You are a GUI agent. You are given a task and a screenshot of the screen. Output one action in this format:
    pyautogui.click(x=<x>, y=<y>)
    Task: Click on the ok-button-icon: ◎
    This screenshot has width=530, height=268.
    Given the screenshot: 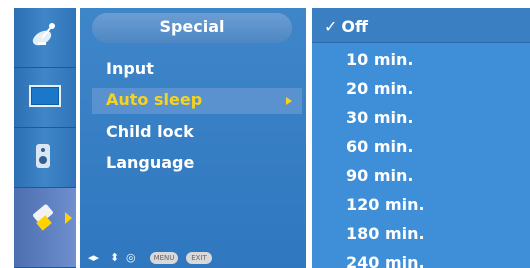 What is the action you would take?
    pyautogui.click(x=131, y=257)
    